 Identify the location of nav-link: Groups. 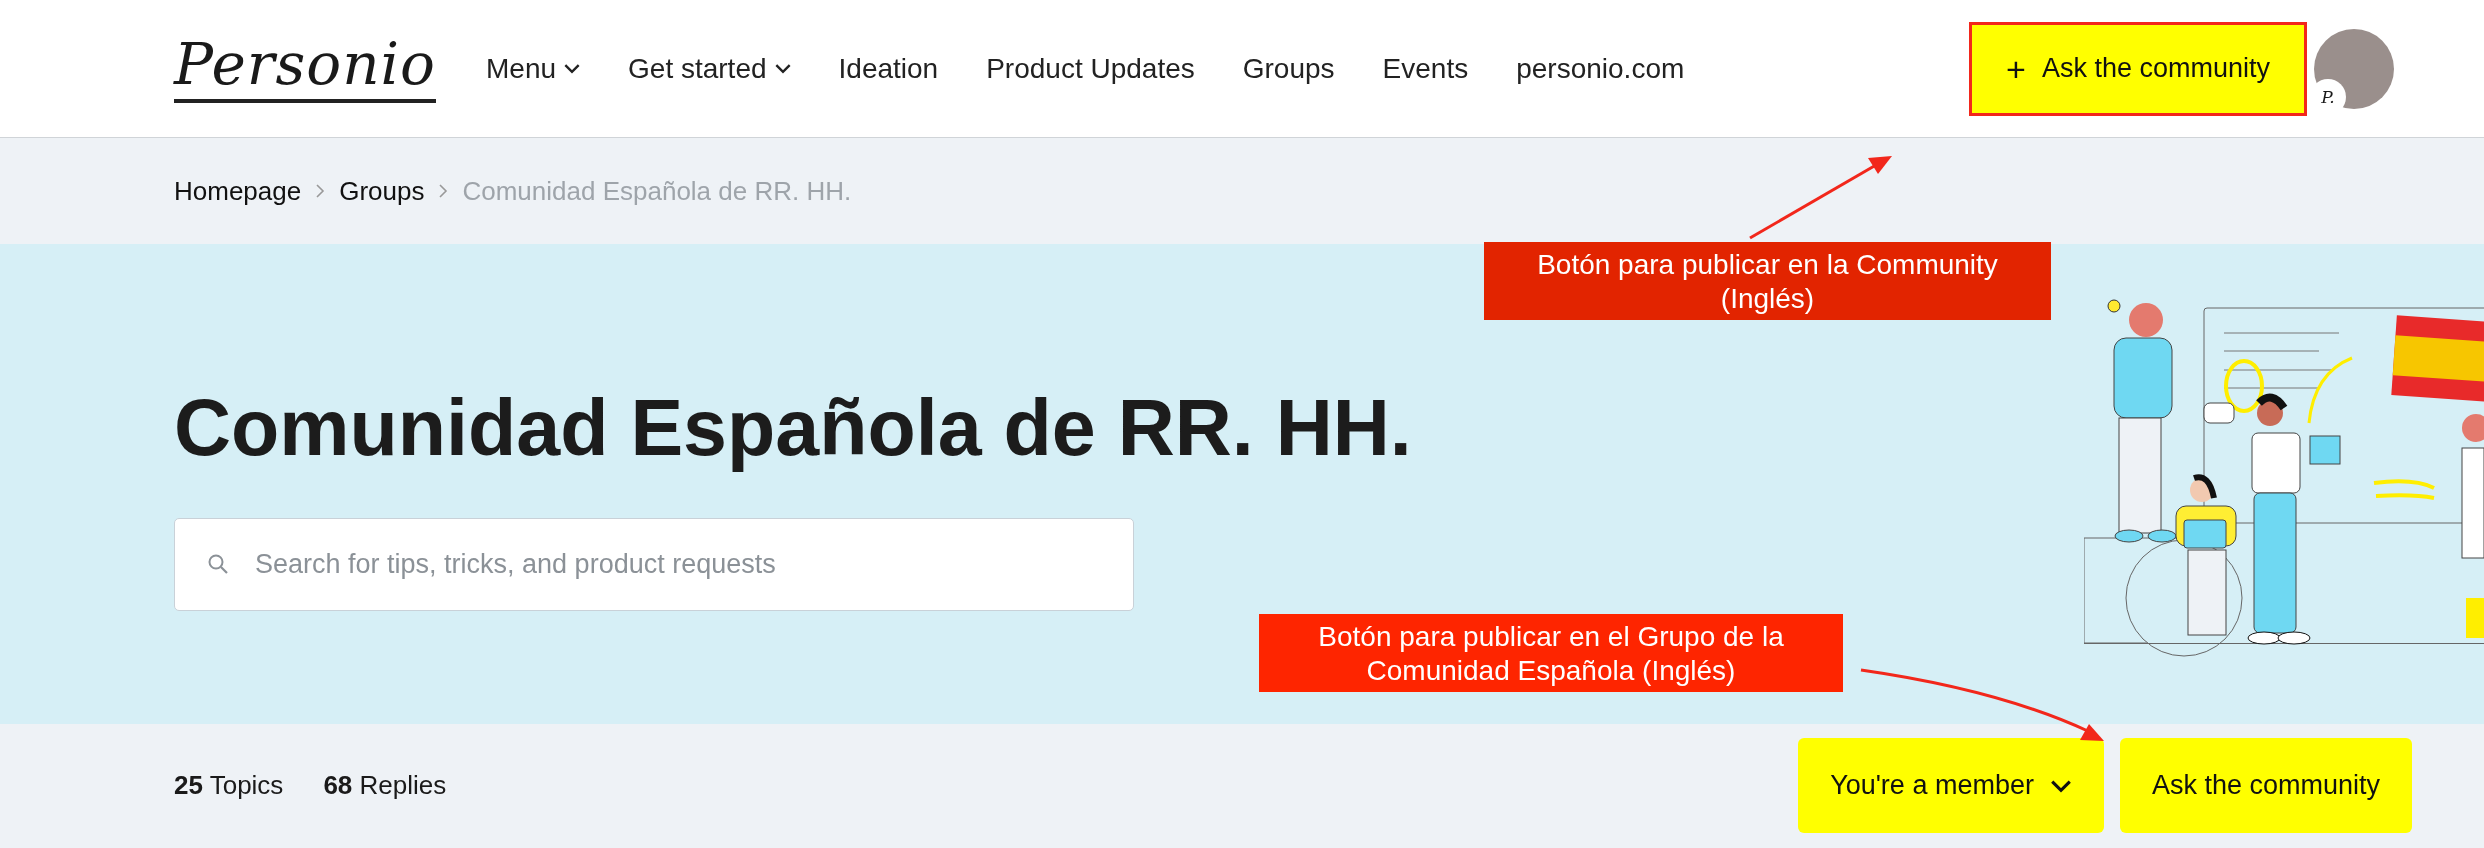
(1288, 68).